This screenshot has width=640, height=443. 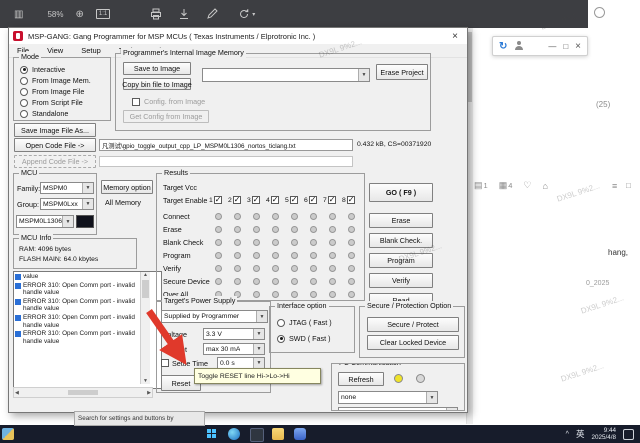 I want to click on notification-center-icon, so click(x=628, y=434).